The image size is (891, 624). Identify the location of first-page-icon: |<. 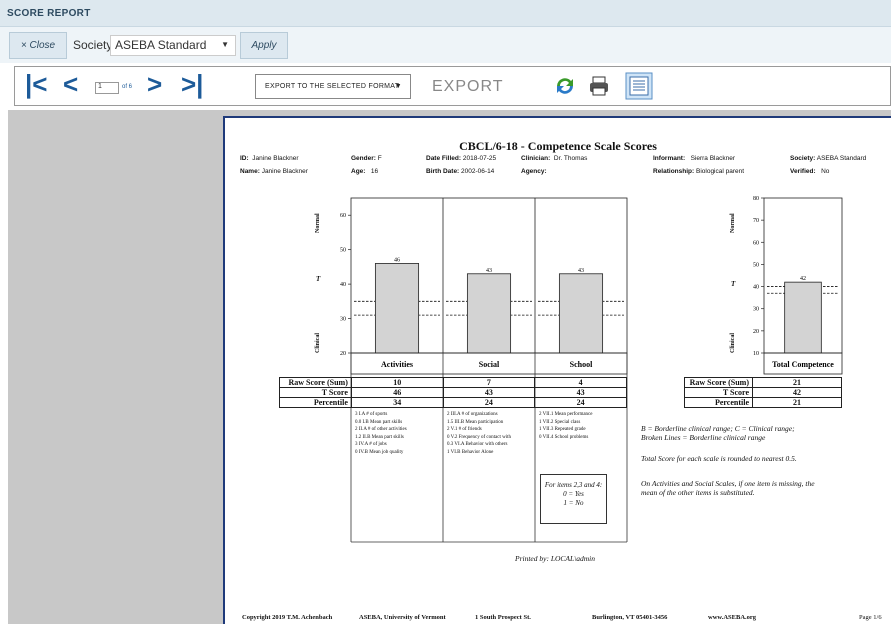
(36, 84).